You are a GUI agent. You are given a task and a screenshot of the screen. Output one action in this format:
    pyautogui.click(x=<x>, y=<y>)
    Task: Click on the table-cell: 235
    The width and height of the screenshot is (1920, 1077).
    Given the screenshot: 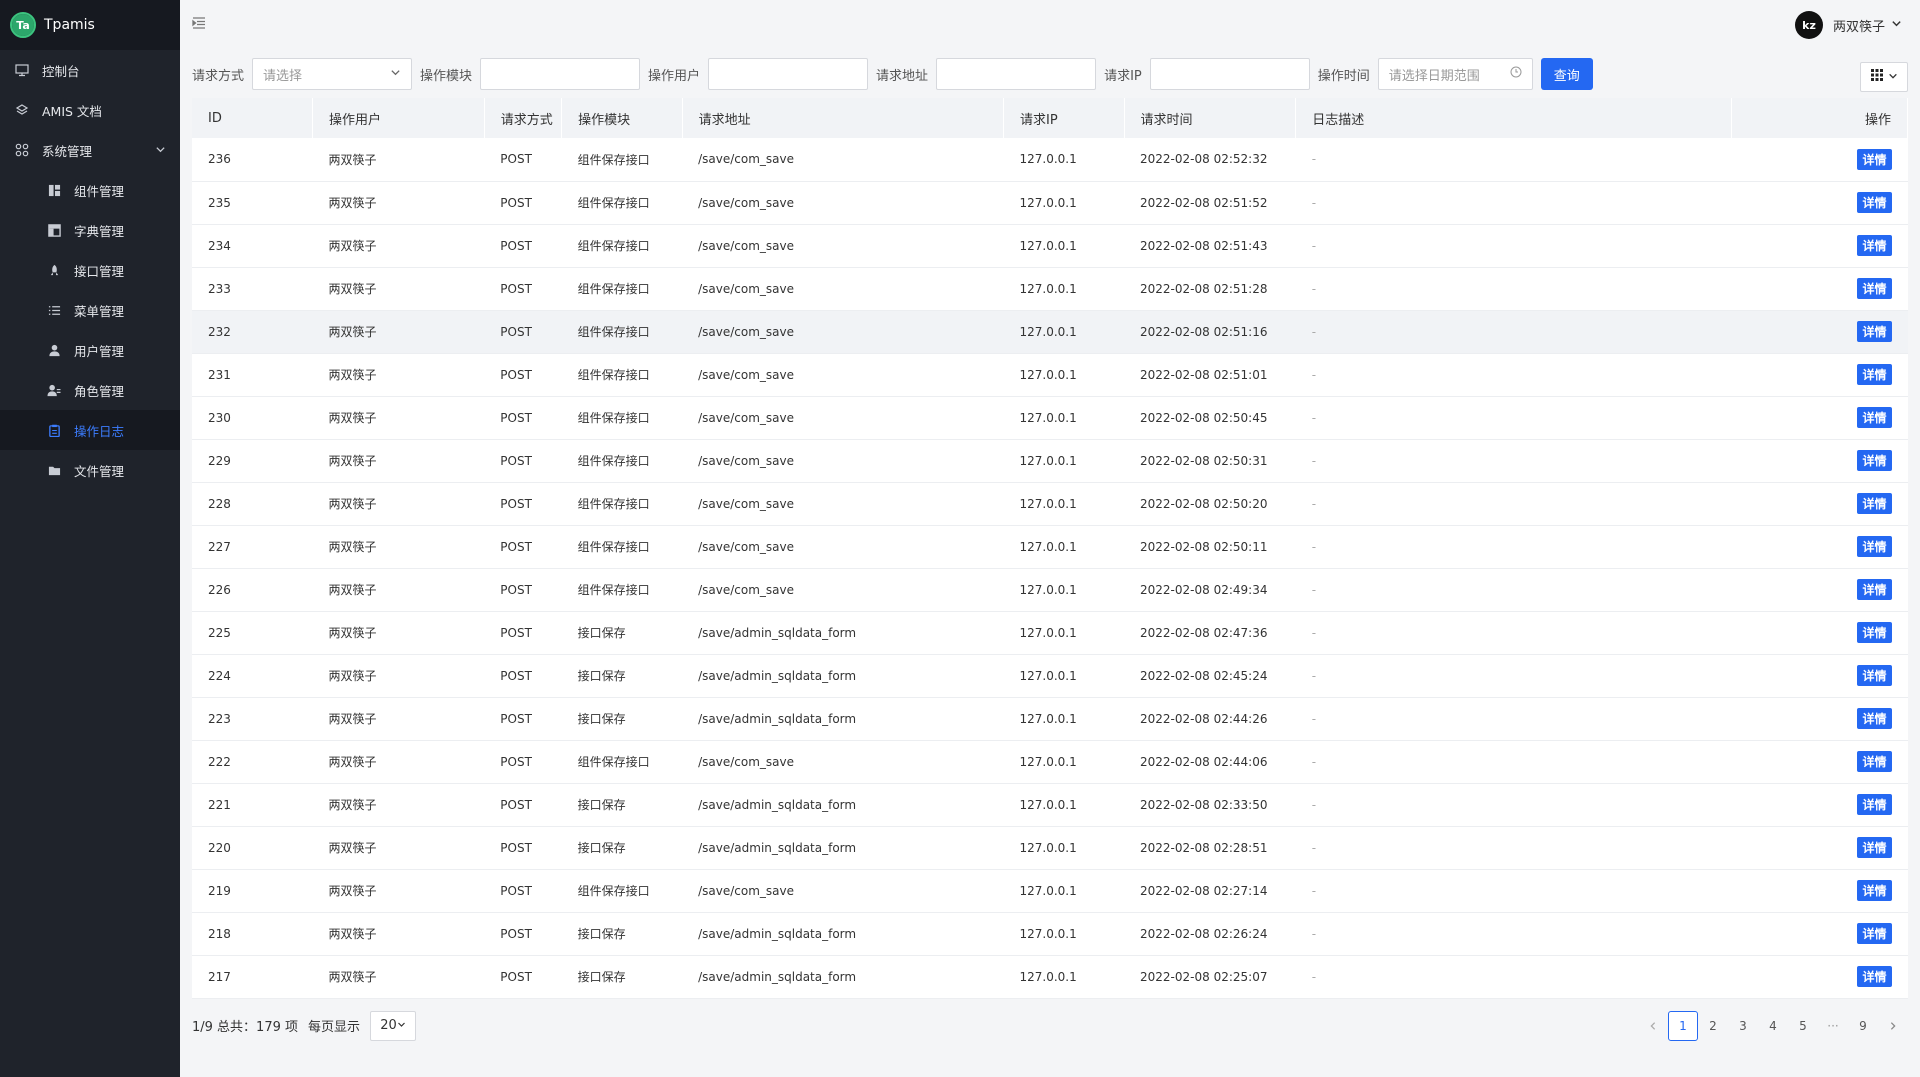 What is the action you would take?
    pyautogui.click(x=252, y=203)
    